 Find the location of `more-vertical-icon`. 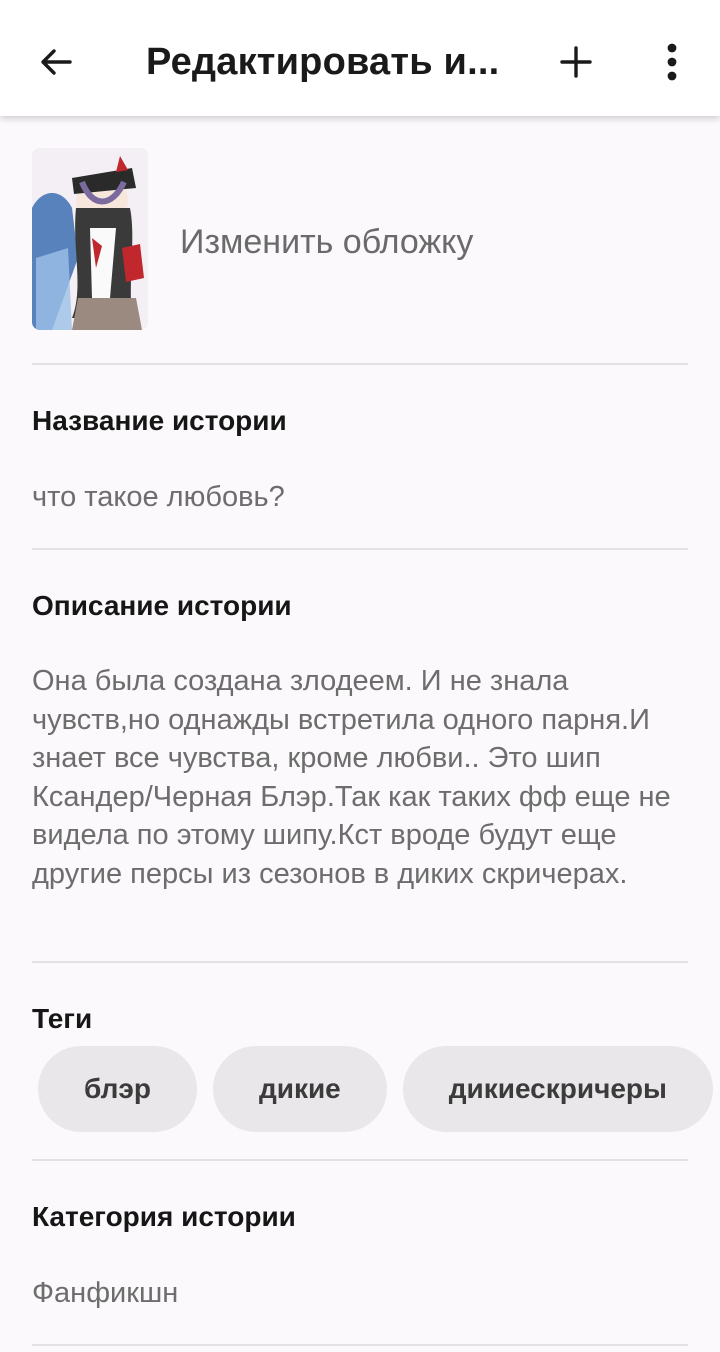

more-vertical-icon is located at coordinates (672, 62).